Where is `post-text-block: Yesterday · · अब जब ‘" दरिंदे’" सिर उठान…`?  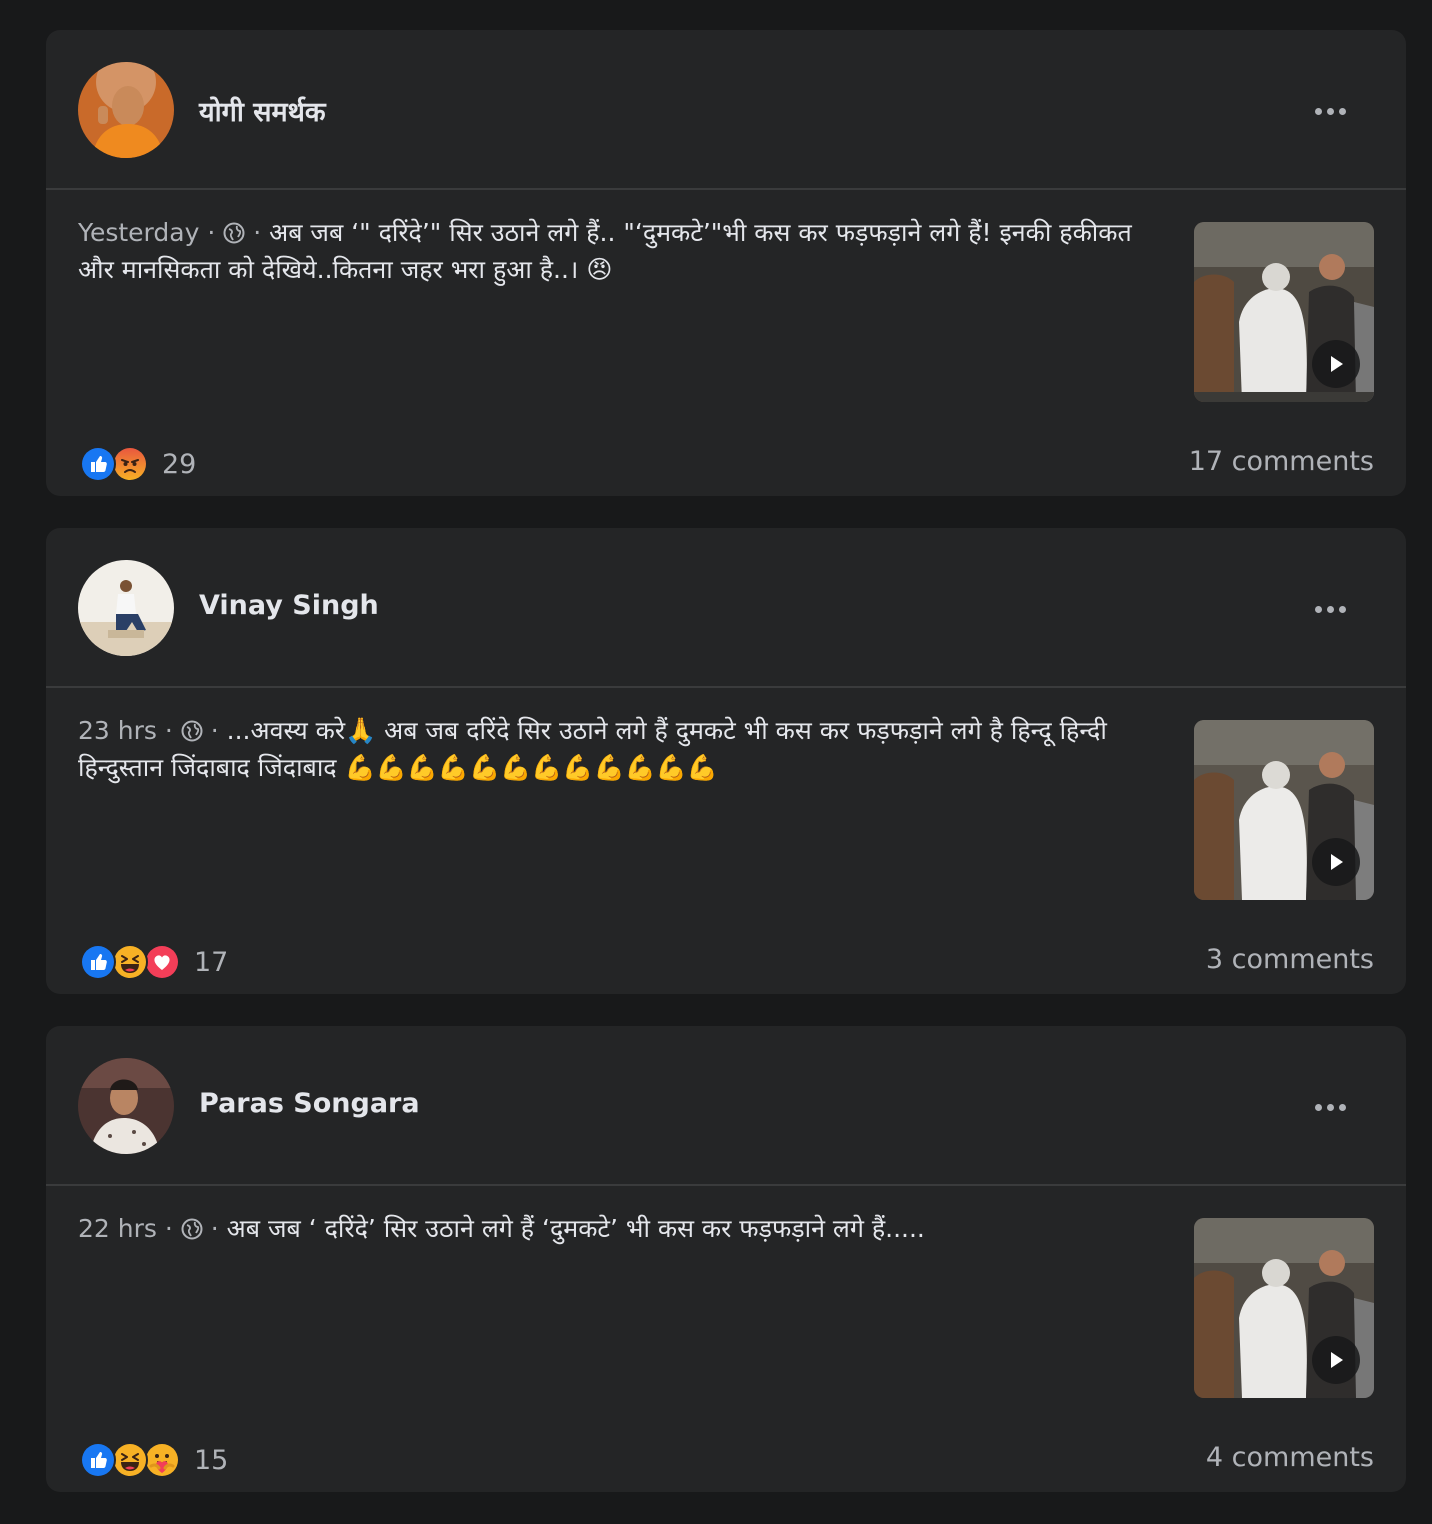
post-text-block: Yesterday · · अब जब ‘" दरिंदे’" सिर उठान… is located at coordinates (608, 251).